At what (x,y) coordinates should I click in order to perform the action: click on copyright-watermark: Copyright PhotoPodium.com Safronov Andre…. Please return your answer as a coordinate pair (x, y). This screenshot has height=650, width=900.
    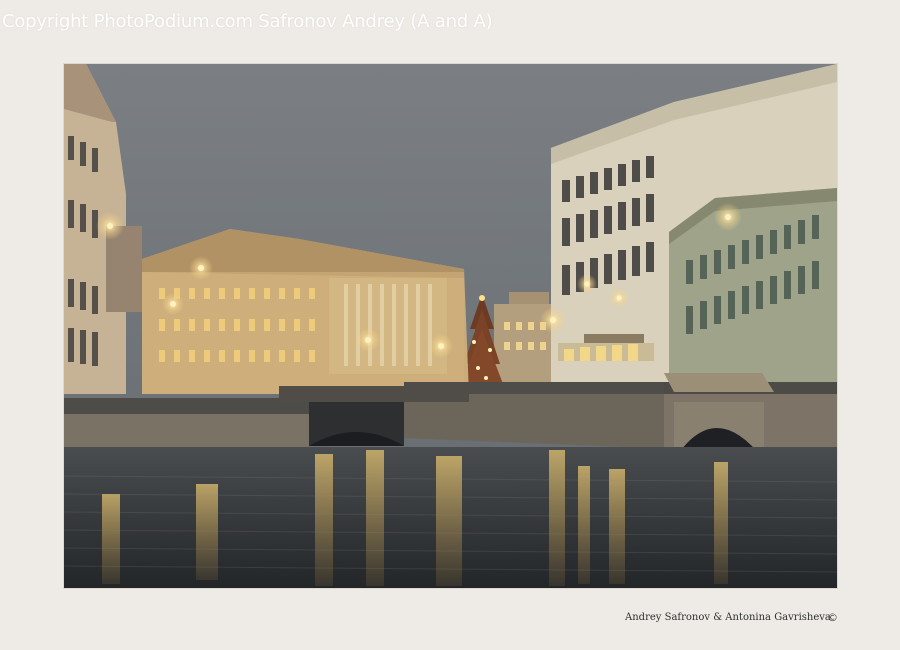
    Looking at the image, I should click on (247, 21).